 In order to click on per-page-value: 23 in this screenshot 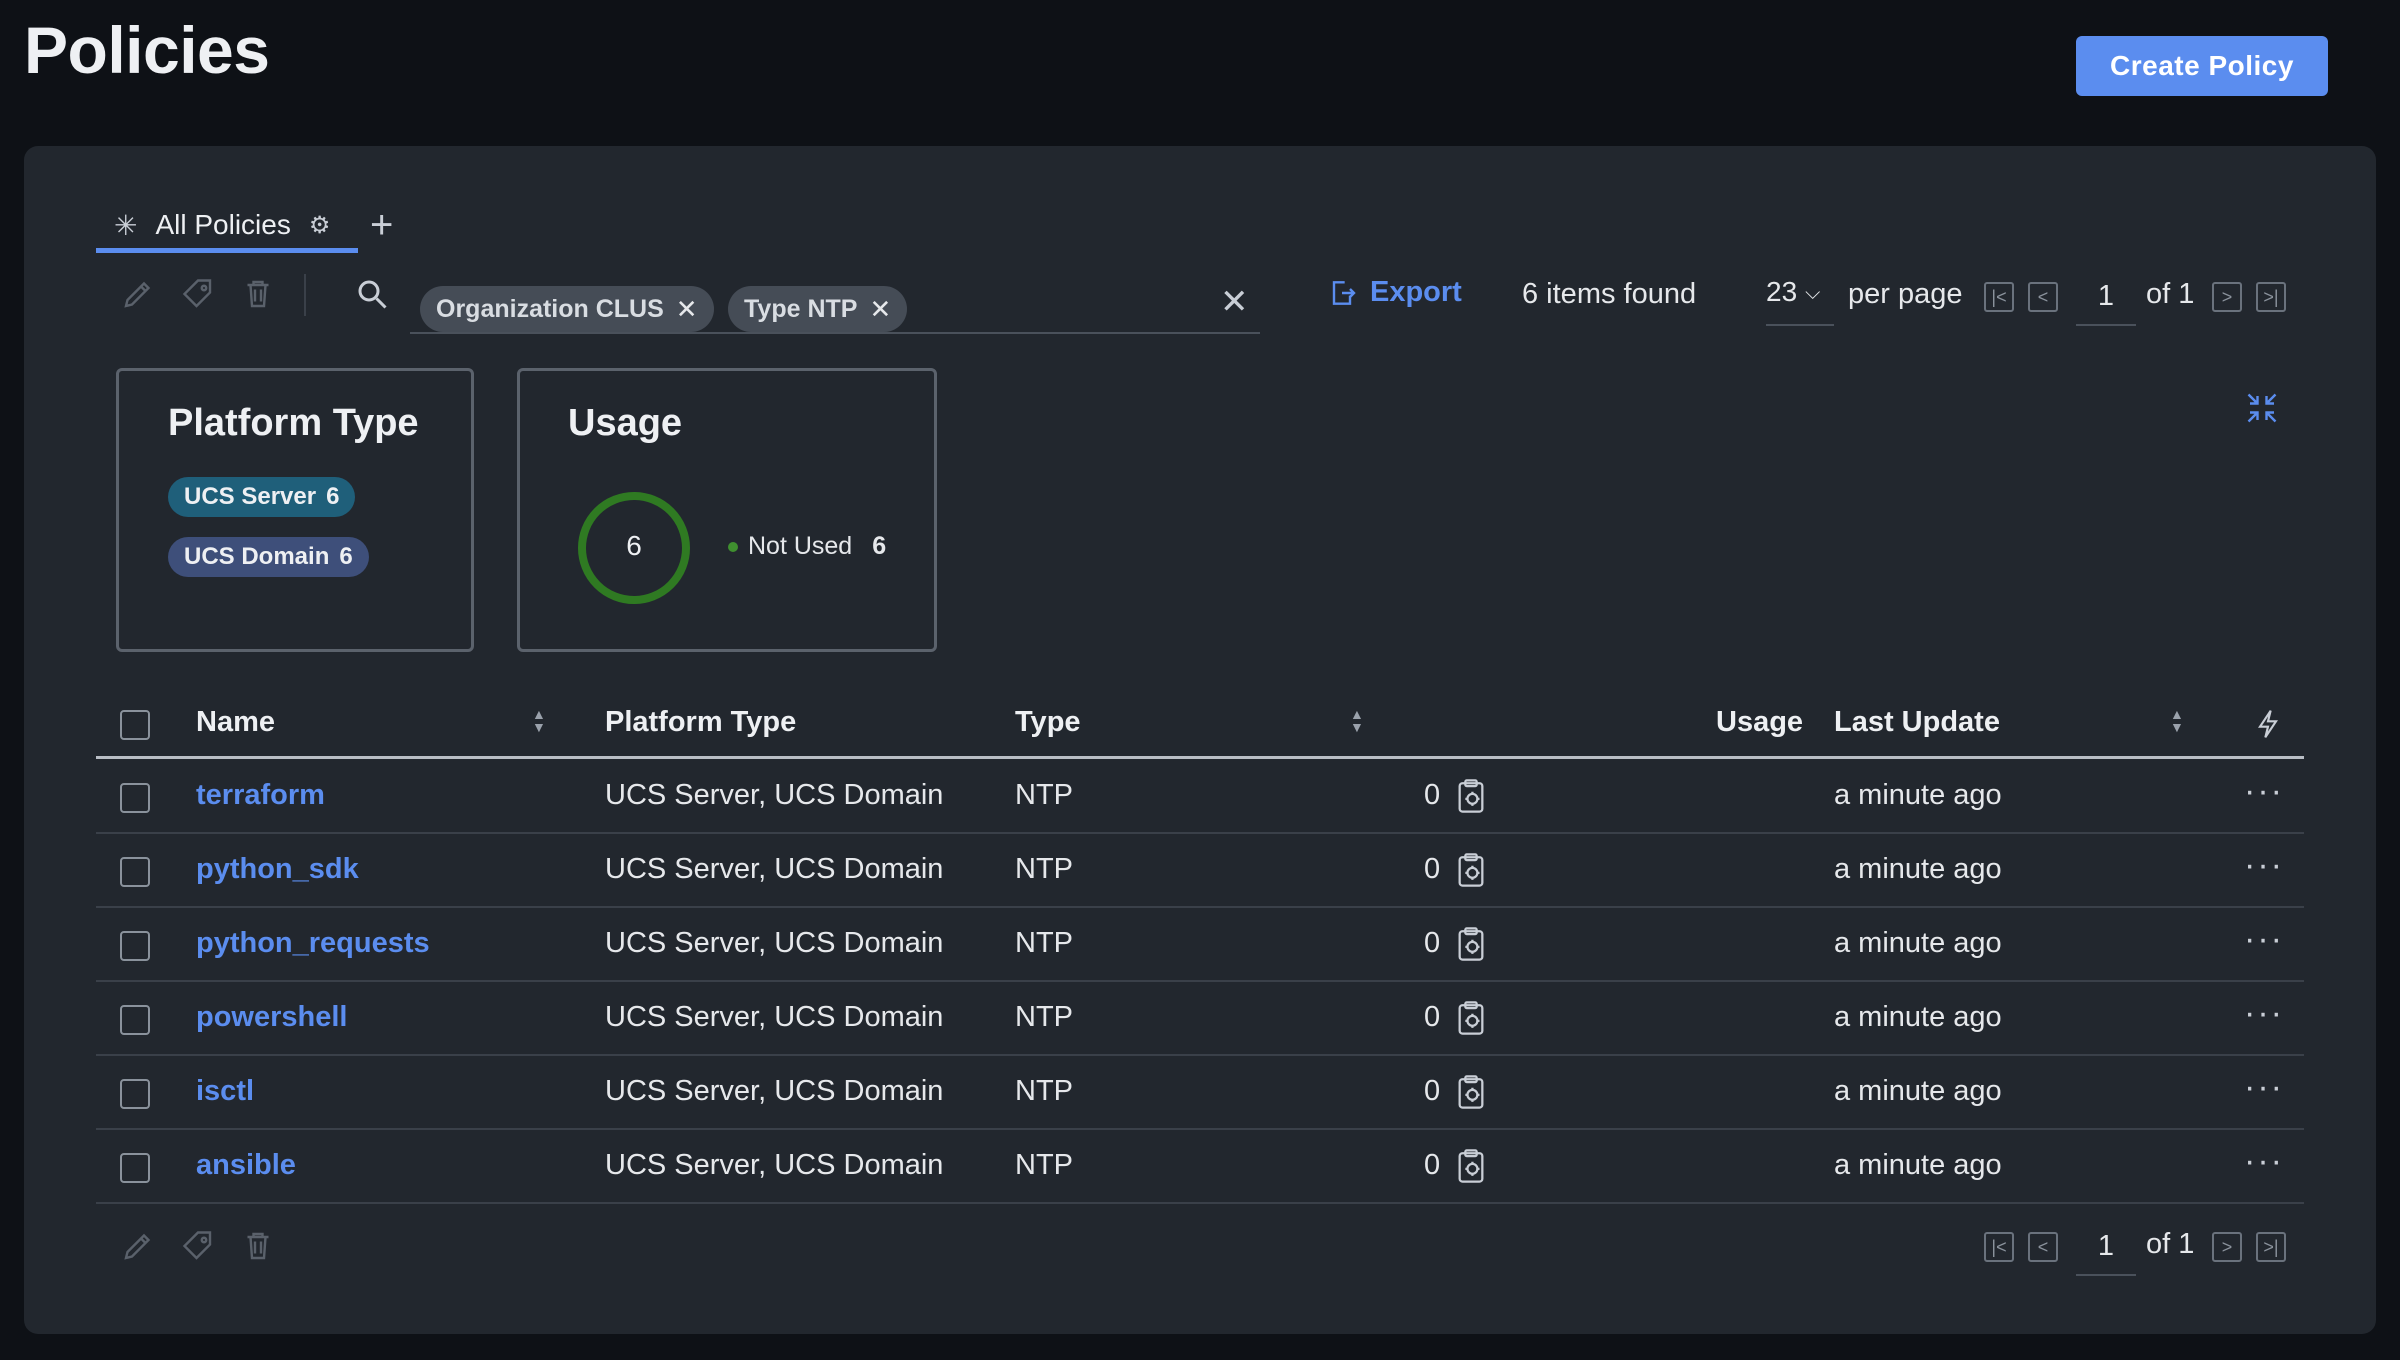, I will do `click(1782, 291)`.